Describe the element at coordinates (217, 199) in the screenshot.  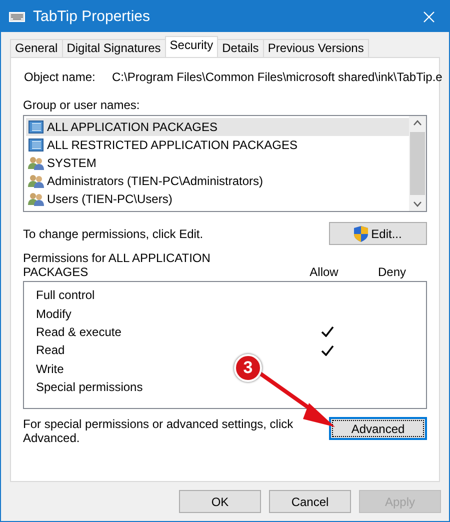
I see `list-item: Users (TIEN-PC\Users)` at that location.